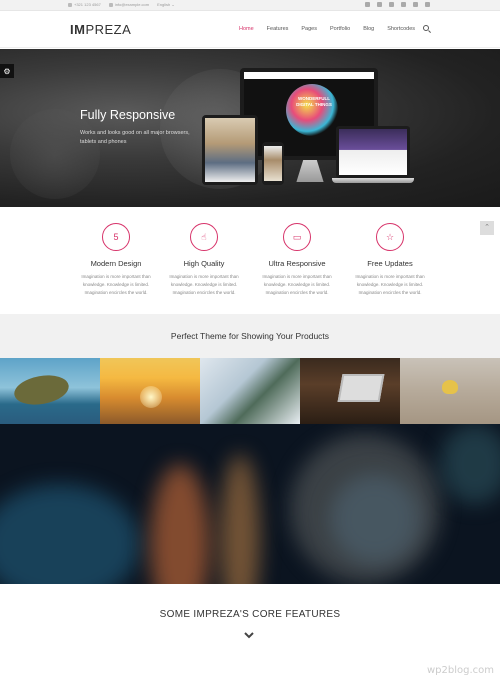 Image resolution: width=500 pixels, height=680 pixels. Describe the element at coordinates (273, 163) in the screenshot. I see `phone-mockup` at that location.